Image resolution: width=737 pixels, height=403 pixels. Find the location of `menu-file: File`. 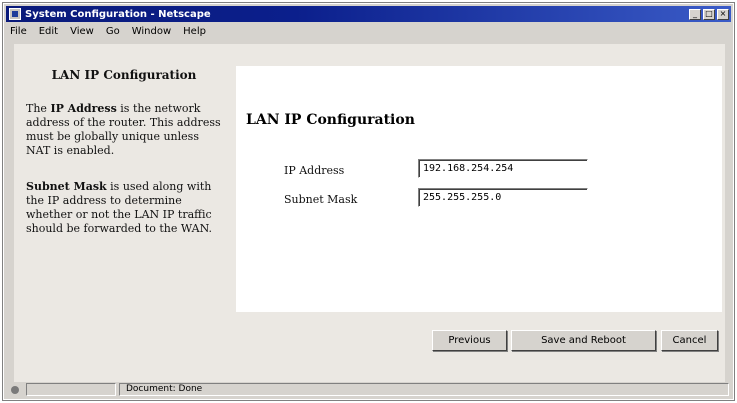

menu-file: File is located at coordinates (18, 31).